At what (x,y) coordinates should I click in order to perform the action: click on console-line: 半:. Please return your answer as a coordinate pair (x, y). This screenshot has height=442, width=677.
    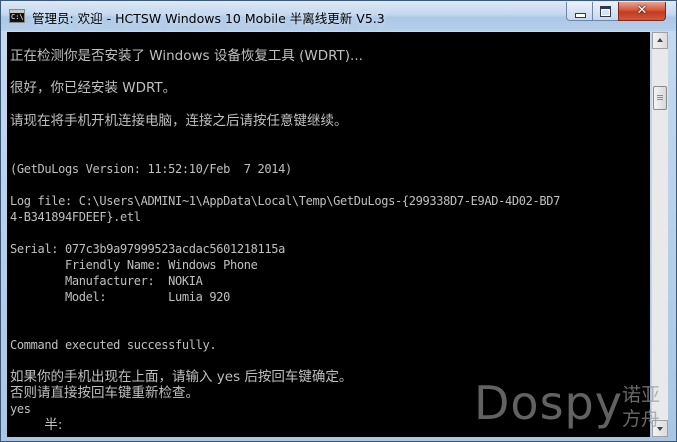
    Looking at the image, I should click on (36, 425).